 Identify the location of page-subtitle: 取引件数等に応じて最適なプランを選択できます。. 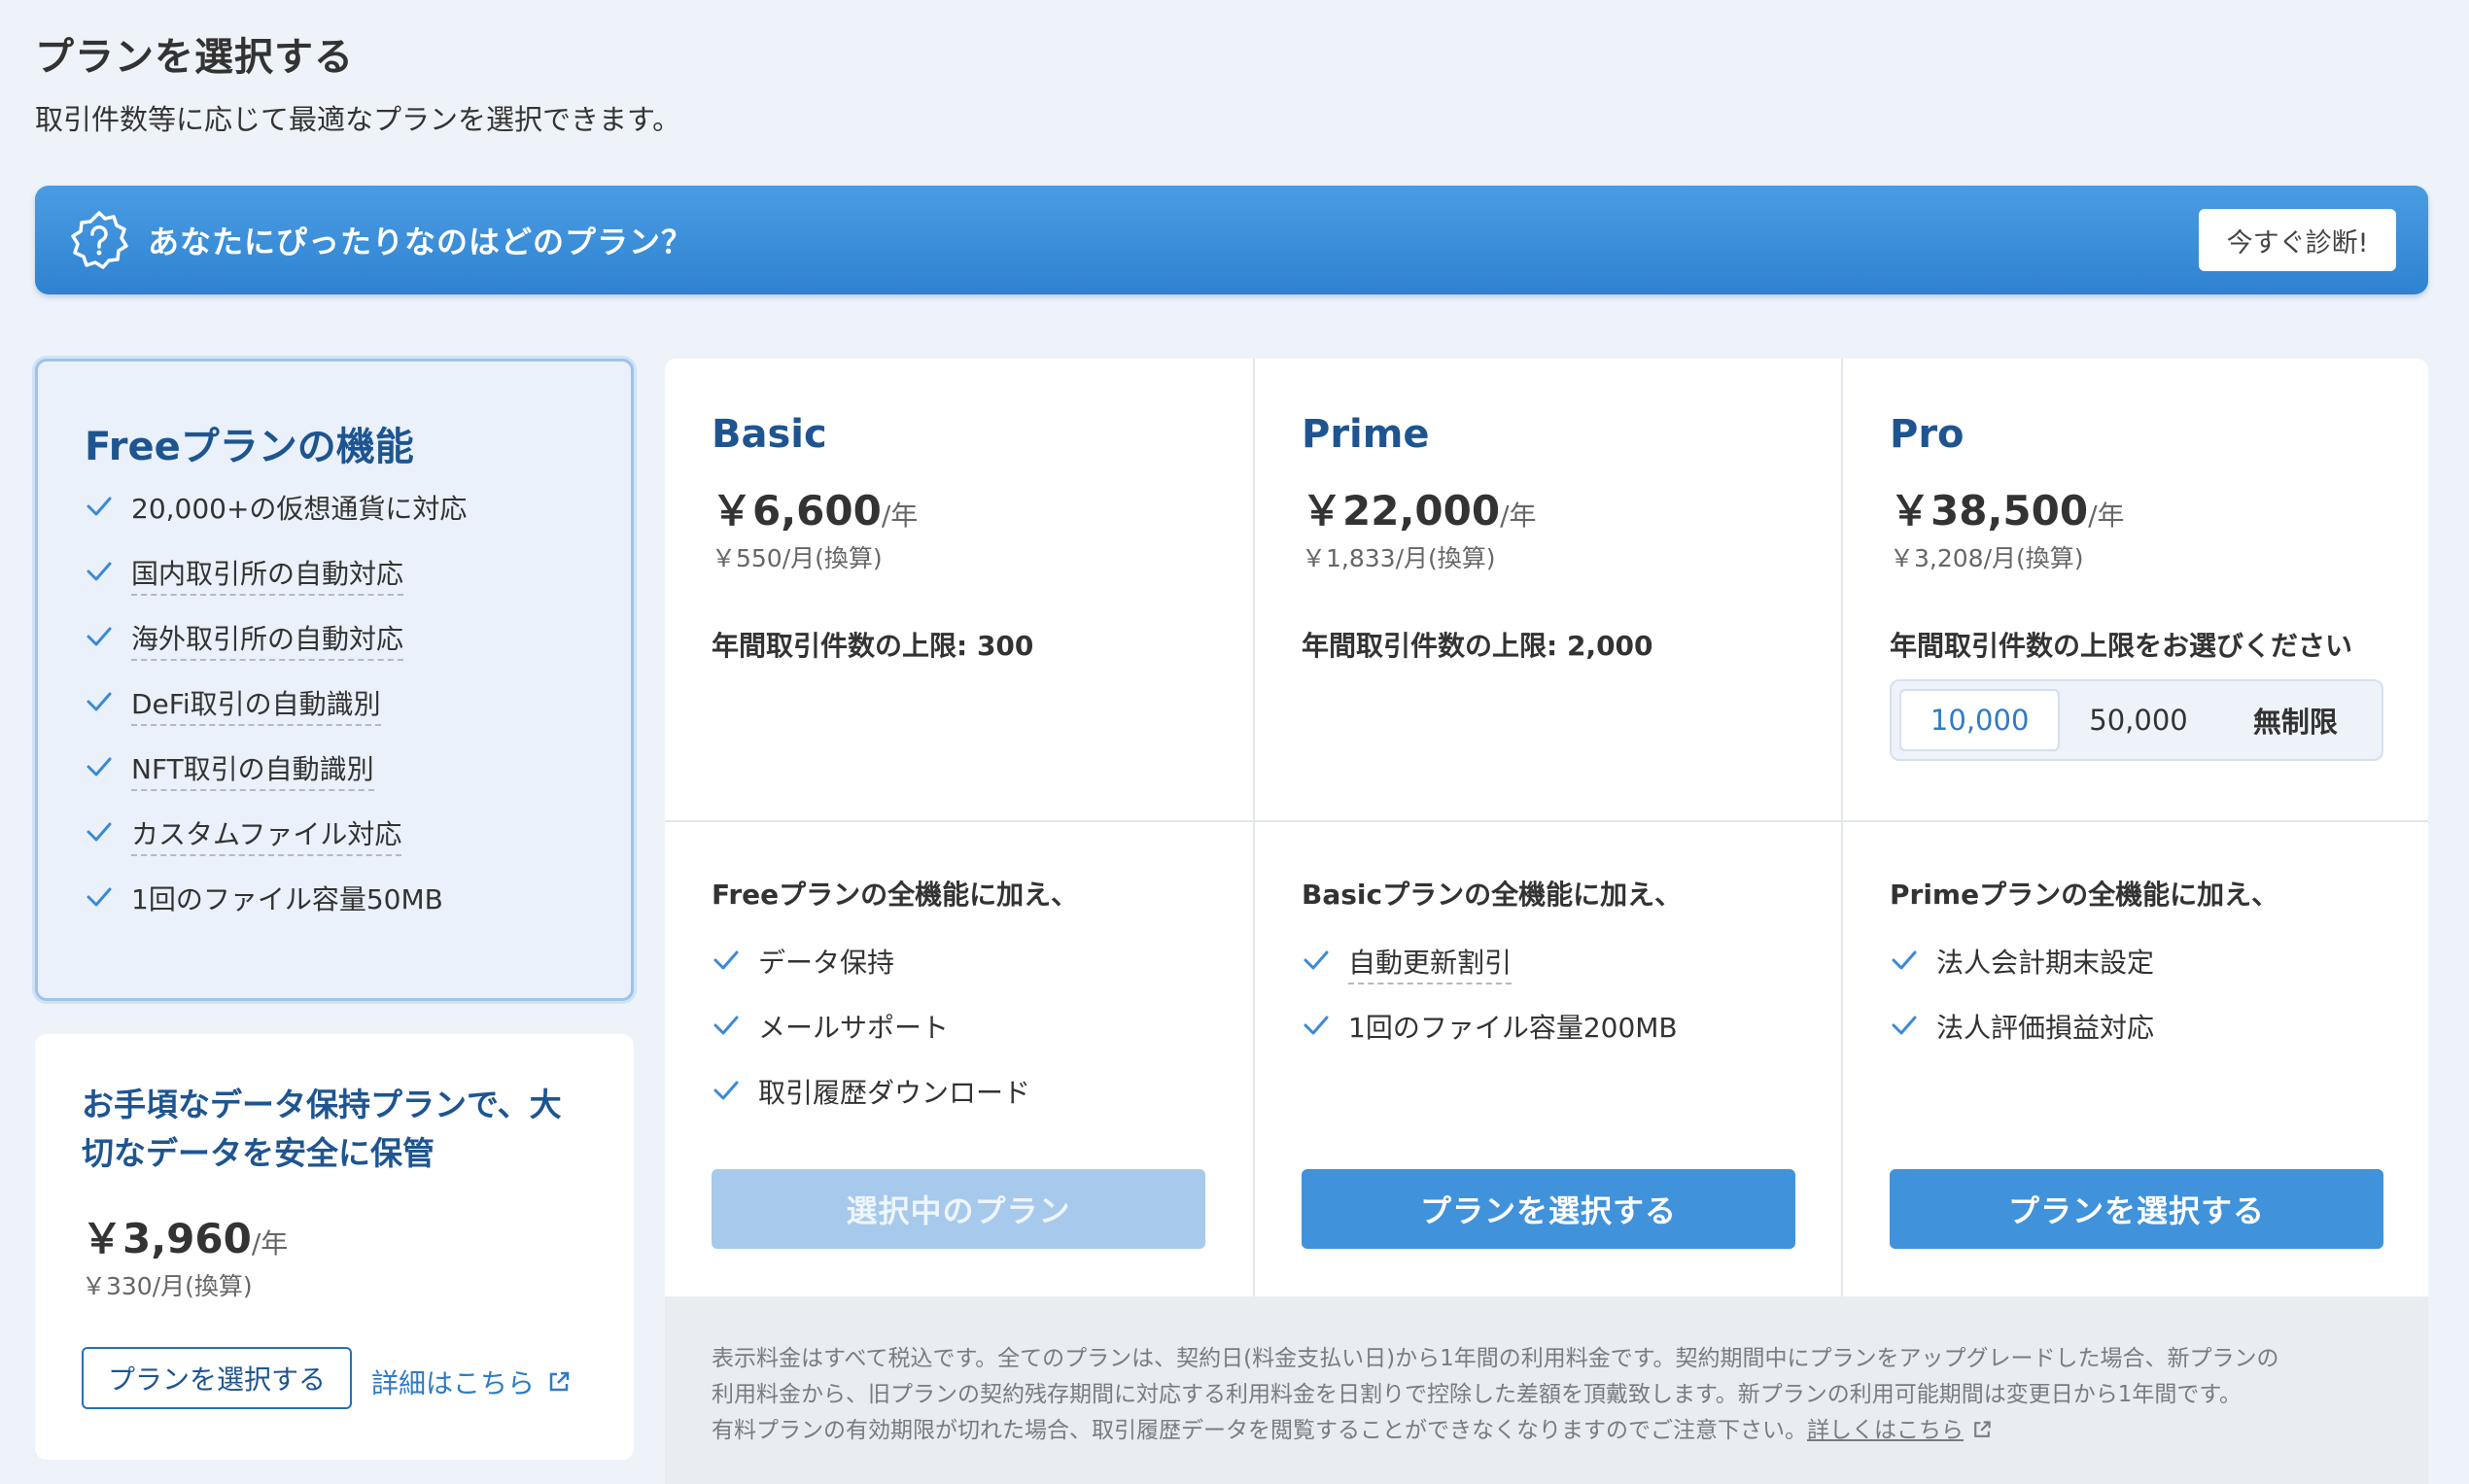
(358, 119).